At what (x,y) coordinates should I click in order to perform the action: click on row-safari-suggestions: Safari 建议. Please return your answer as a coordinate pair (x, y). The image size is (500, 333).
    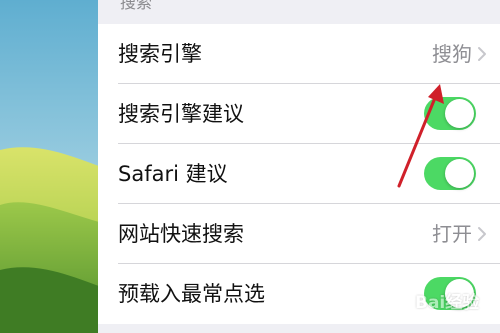
    Looking at the image, I should click on (299, 174).